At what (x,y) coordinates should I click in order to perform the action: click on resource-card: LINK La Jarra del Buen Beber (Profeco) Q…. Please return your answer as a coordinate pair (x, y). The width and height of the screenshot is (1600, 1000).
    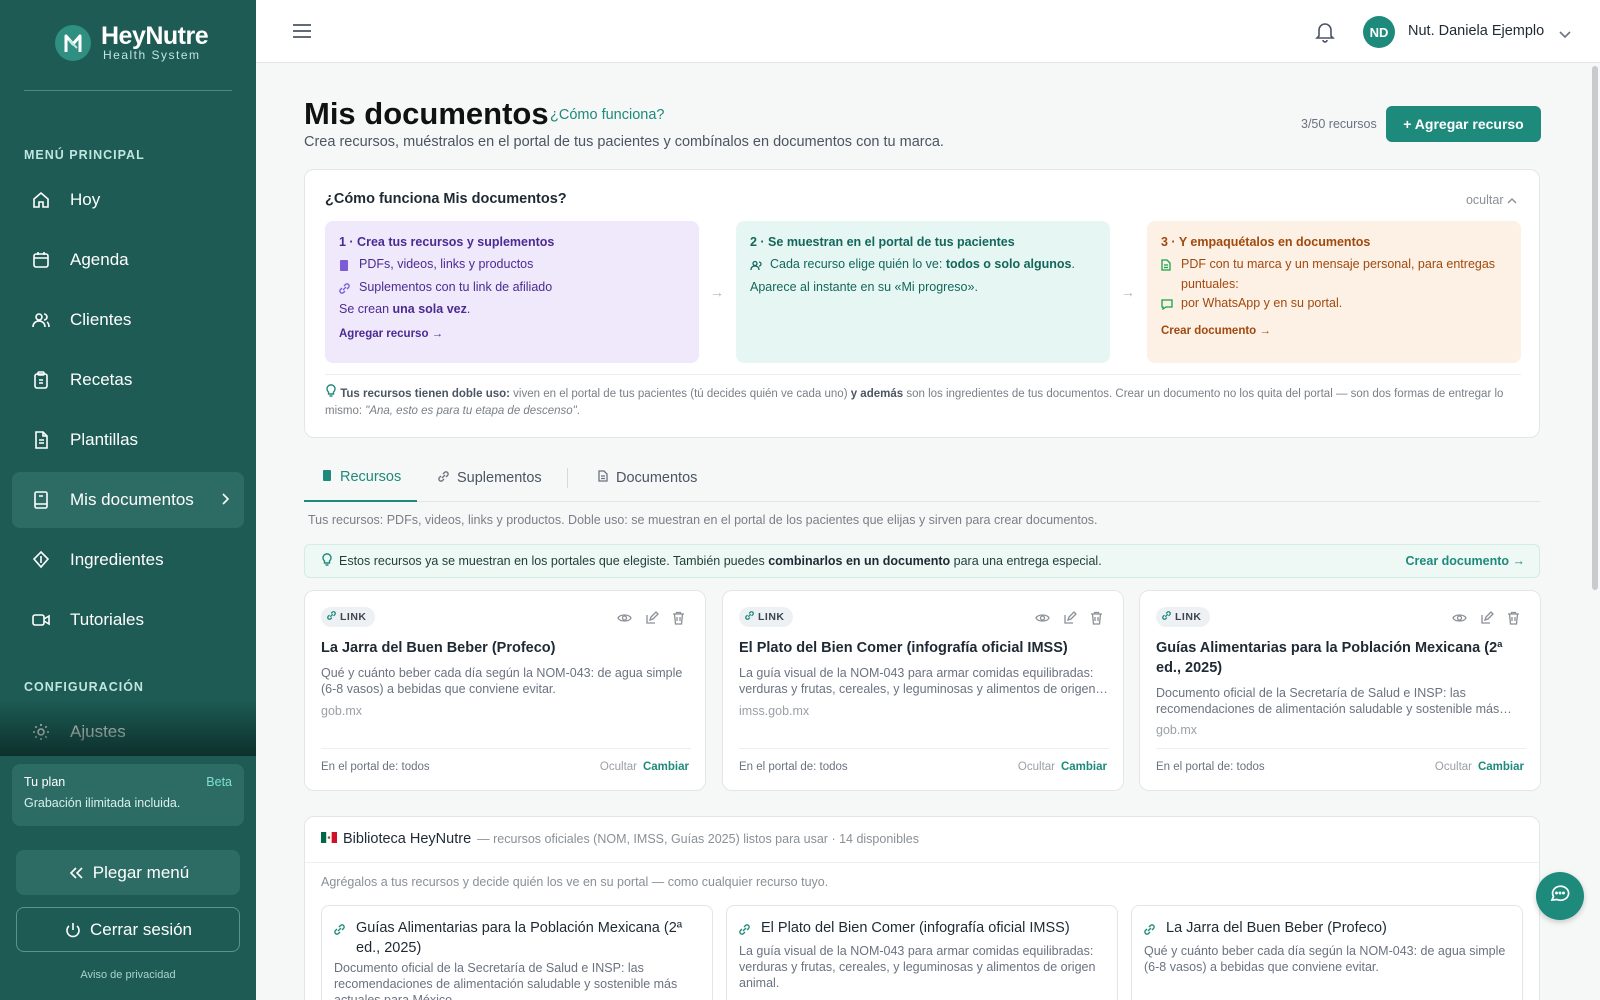
    Looking at the image, I should click on (505, 690).